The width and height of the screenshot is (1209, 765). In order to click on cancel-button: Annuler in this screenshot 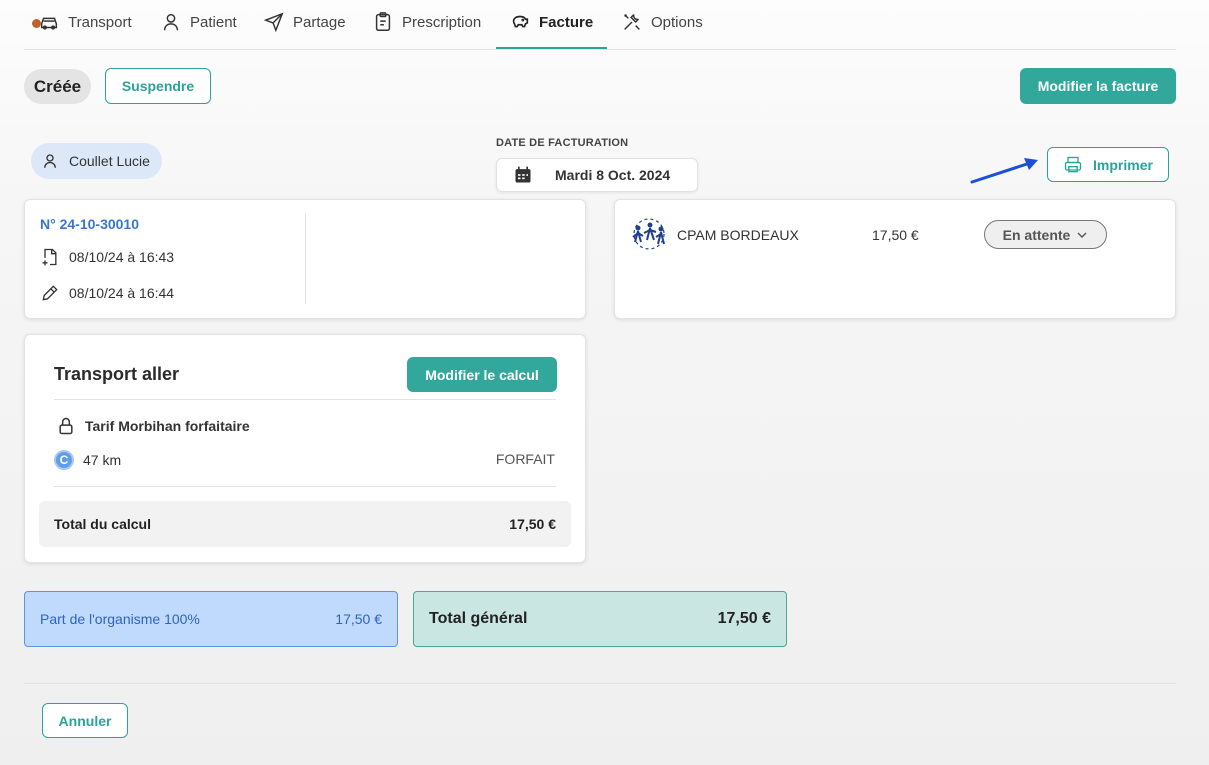, I will do `click(85, 720)`.